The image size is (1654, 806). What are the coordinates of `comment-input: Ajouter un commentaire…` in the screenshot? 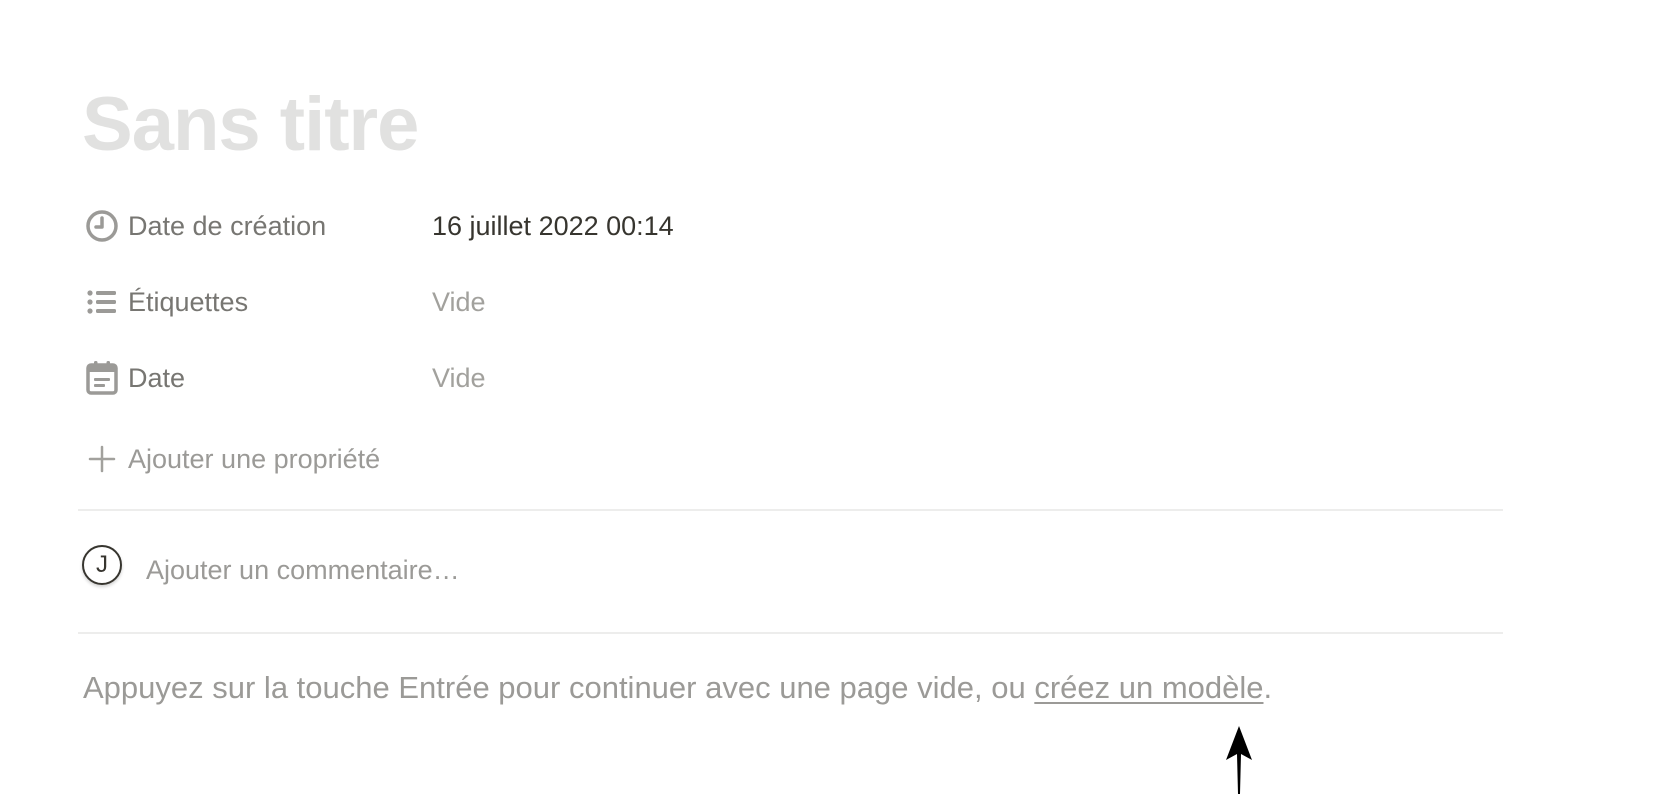 It's located at (303, 570).